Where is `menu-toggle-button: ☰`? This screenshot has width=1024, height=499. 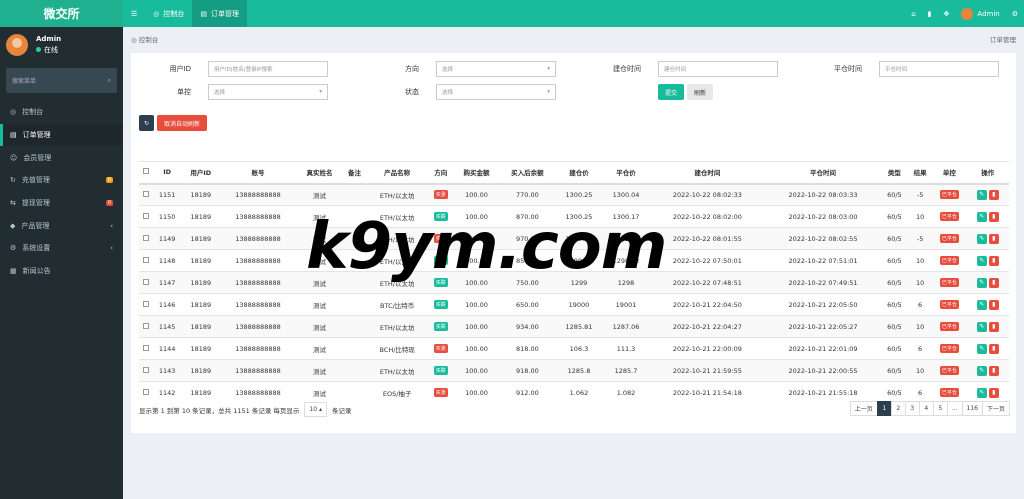 menu-toggle-button: ☰ is located at coordinates (134, 13).